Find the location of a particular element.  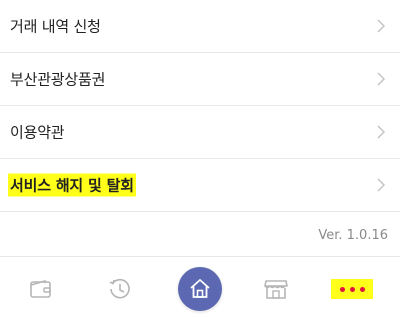

store-icon is located at coordinates (276, 289).